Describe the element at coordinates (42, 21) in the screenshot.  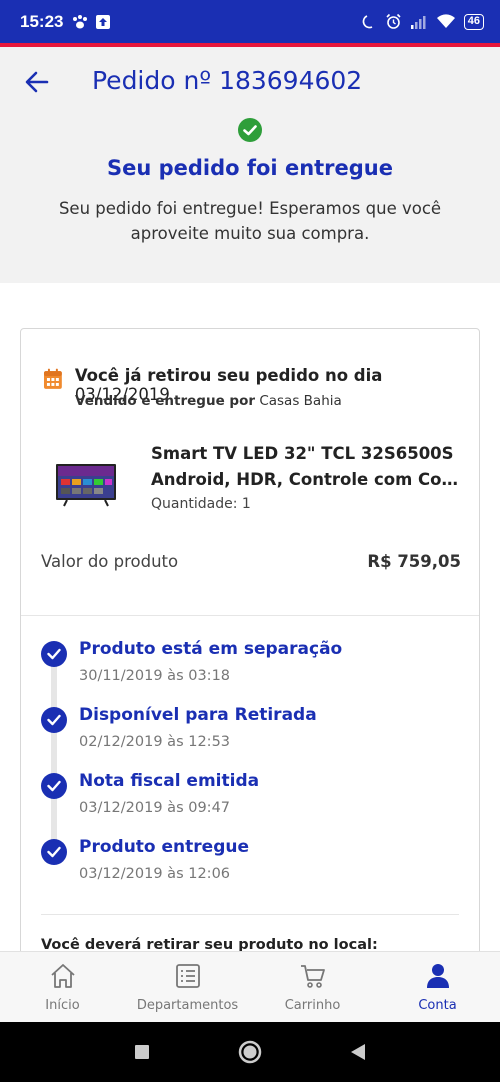
I see `status-time: 15:23` at that location.